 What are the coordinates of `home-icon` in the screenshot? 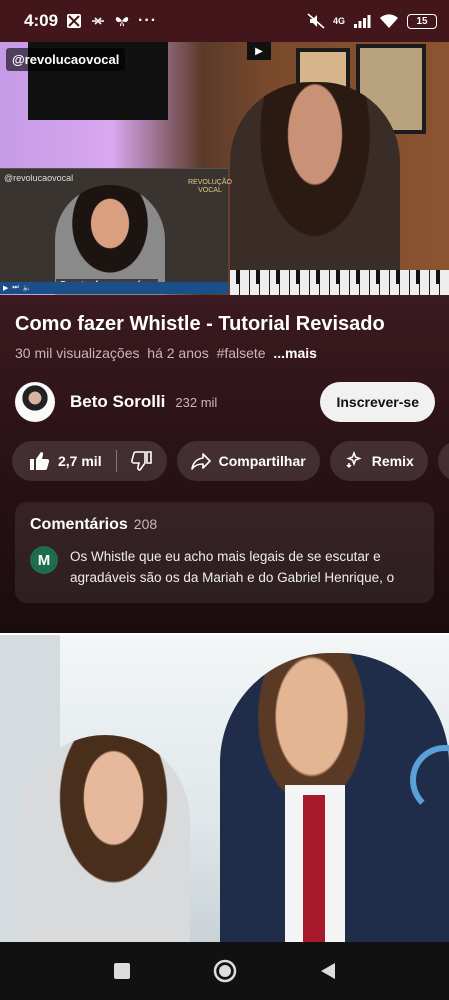 It's located at (224, 971).